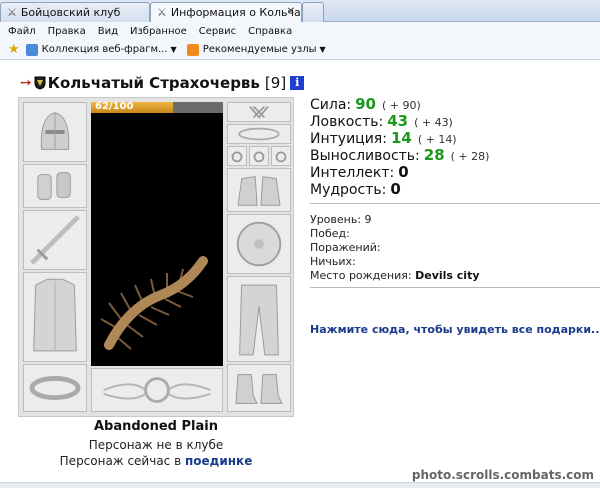  What do you see at coordinates (400, 155) in the screenshot?
I see `stat-endurance: Выносливость: 28 ( + 28)` at bounding box center [400, 155].